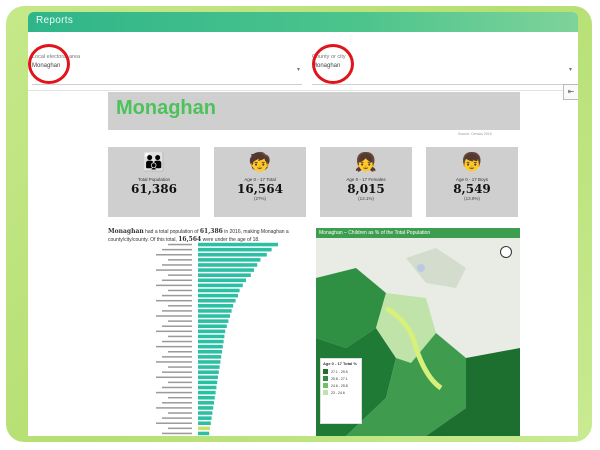 Image resolution: width=600 pixels, height=450 pixels. I want to click on window-titlebar: Reports, so click(303, 22).